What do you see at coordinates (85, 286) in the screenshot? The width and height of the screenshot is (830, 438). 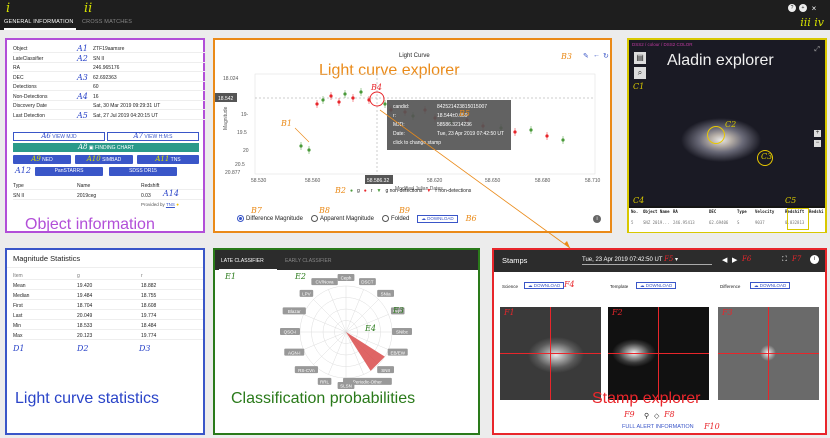 I see `table-cell: 19.420` at bounding box center [85, 286].